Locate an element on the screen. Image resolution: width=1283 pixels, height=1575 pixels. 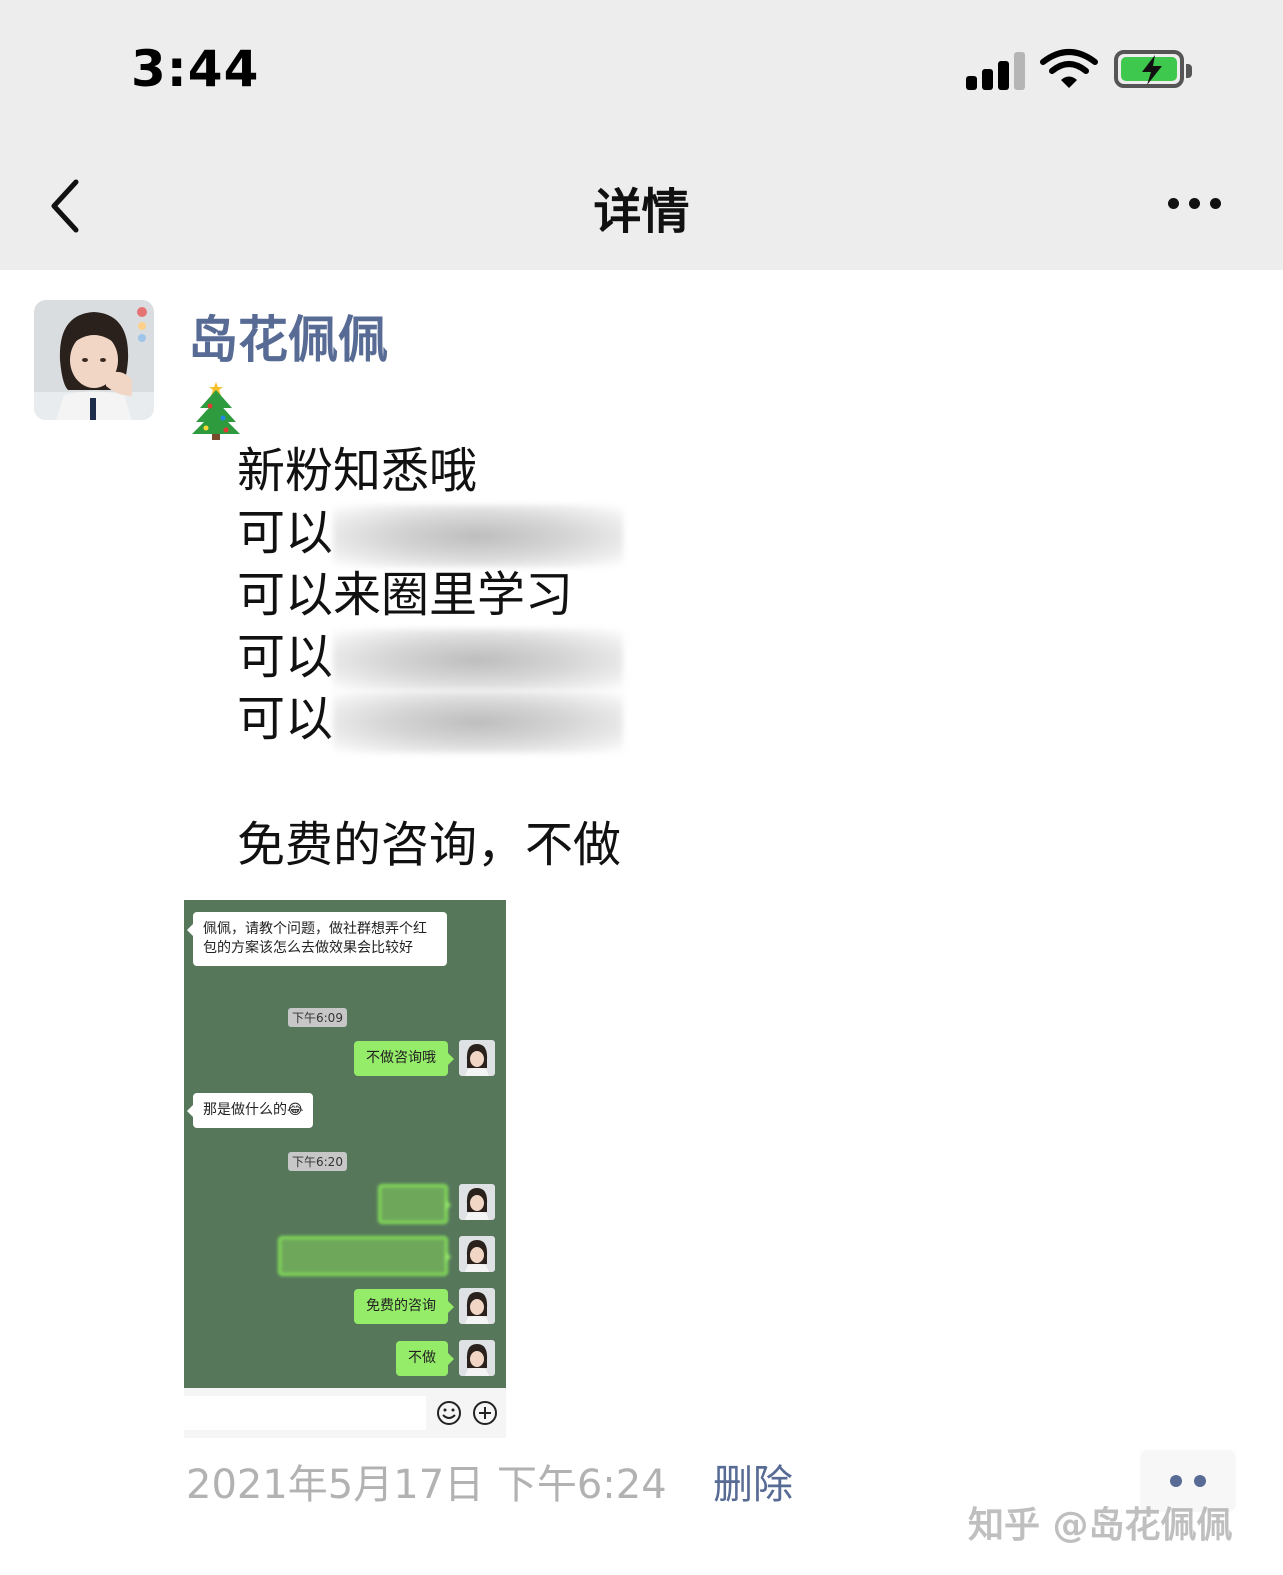
battery-charging-icon is located at coordinates (1153, 69).